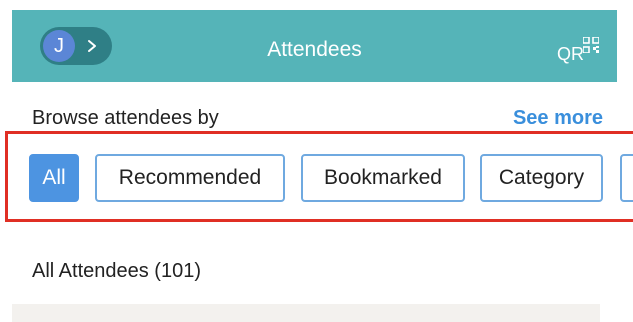  Describe the element at coordinates (190, 178) in the screenshot. I see `filter-chip-recommended: Recommended` at that location.